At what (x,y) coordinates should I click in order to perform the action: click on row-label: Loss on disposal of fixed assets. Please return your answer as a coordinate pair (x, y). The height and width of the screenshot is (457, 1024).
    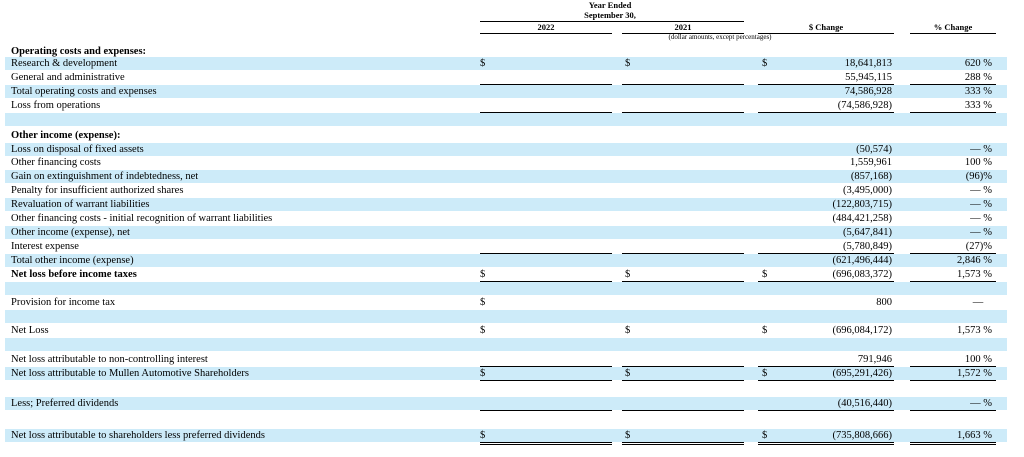
    Looking at the image, I should click on (77, 149).